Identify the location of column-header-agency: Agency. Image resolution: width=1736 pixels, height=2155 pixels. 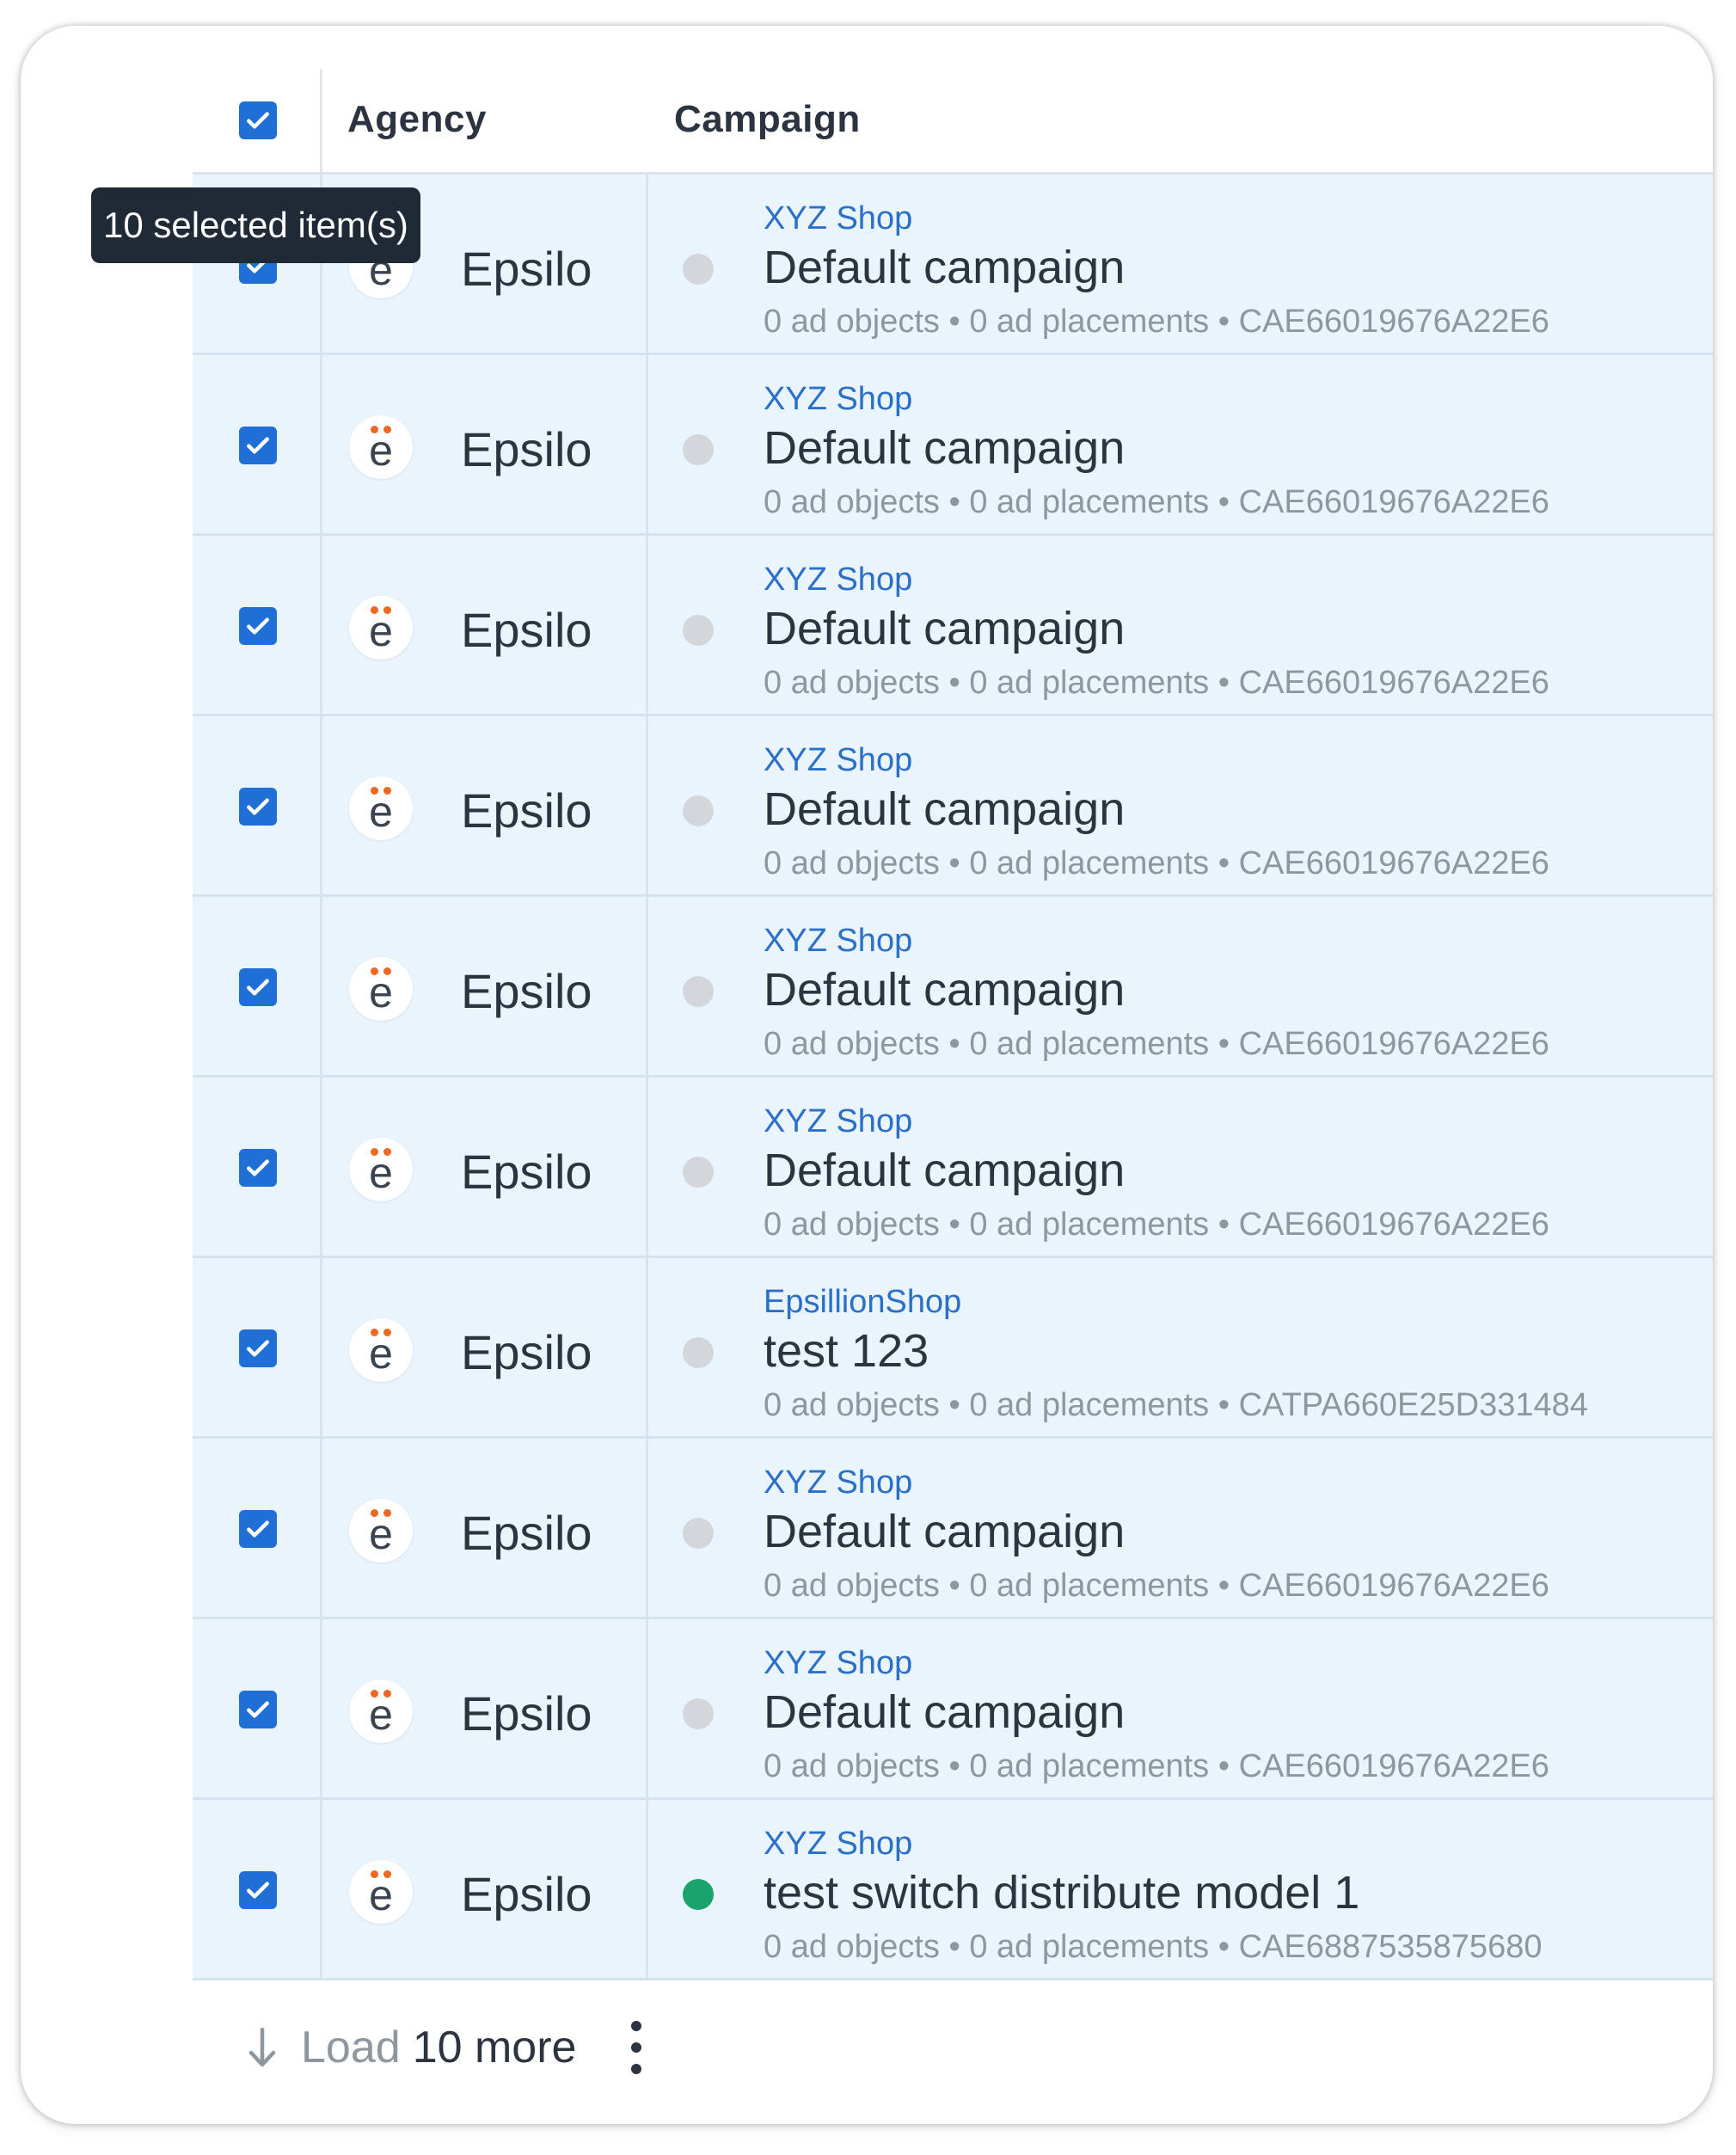
(417, 119).